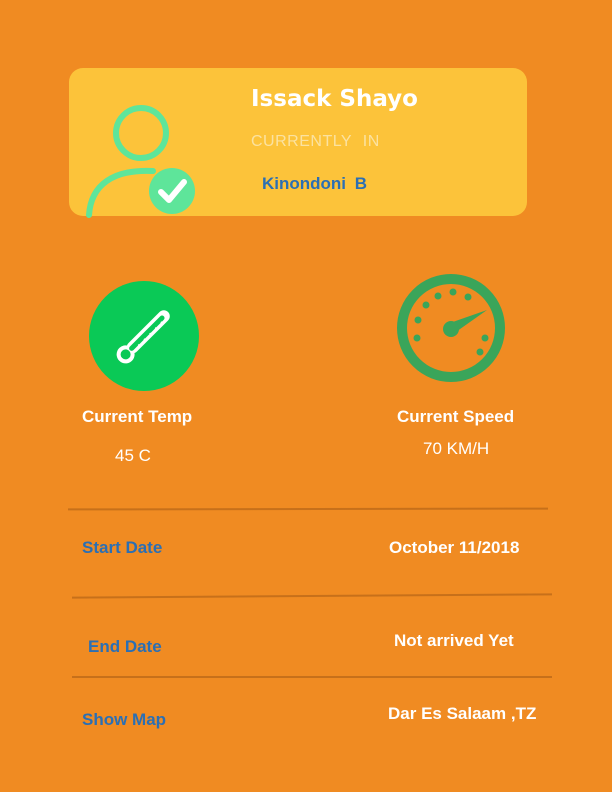  What do you see at coordinates (454, 640) in the screenshot?
I see `end-date-value: Not arrived Yet` at bounding box center [454, 640].